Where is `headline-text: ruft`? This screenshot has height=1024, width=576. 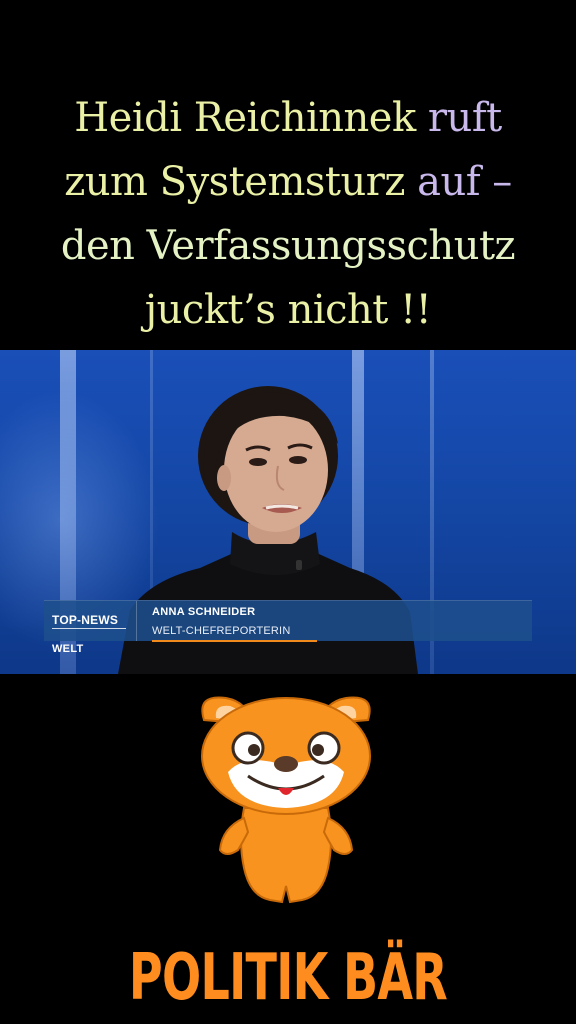 headline-text: ruft is located at coordinates (458, 118).